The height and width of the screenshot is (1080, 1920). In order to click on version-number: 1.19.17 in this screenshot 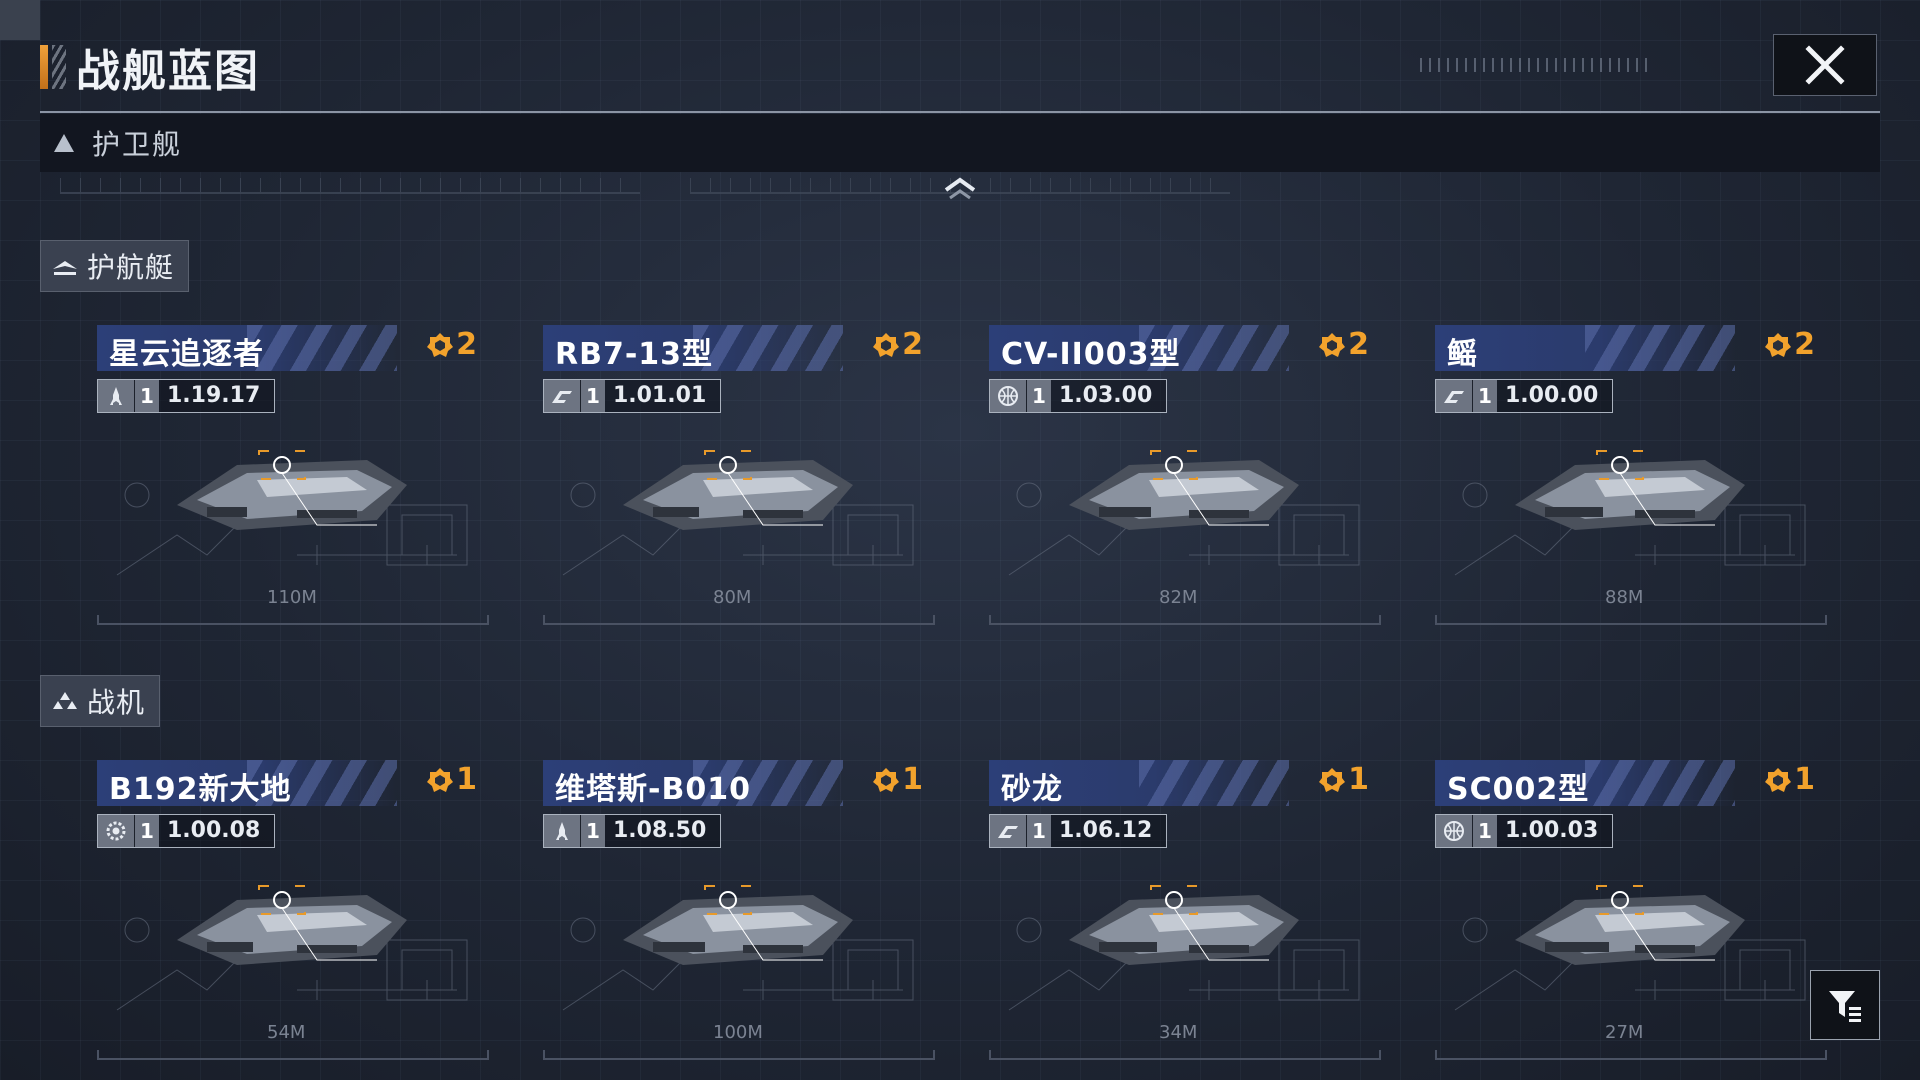, I will do `click(214, 395)`.